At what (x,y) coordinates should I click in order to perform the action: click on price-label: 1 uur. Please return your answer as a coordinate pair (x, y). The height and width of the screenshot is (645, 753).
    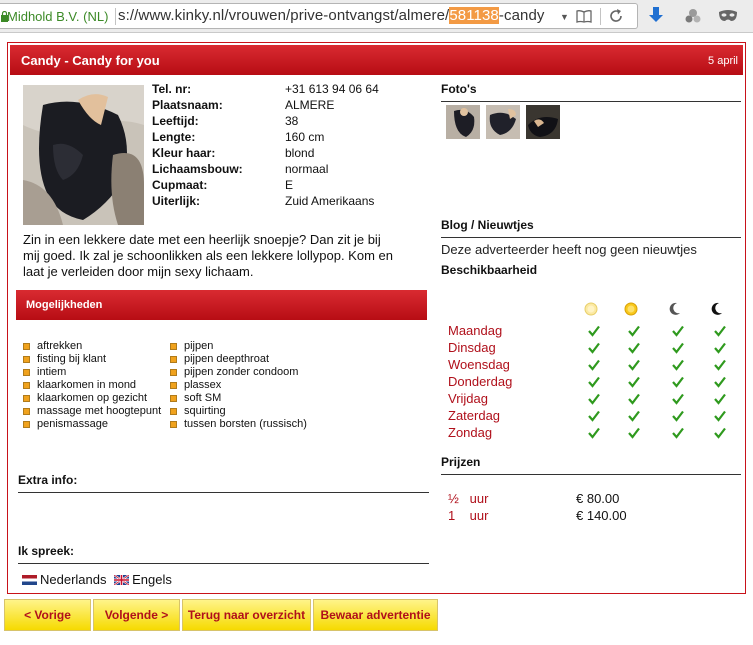
    Looking at the image, I should click on (468, 515).